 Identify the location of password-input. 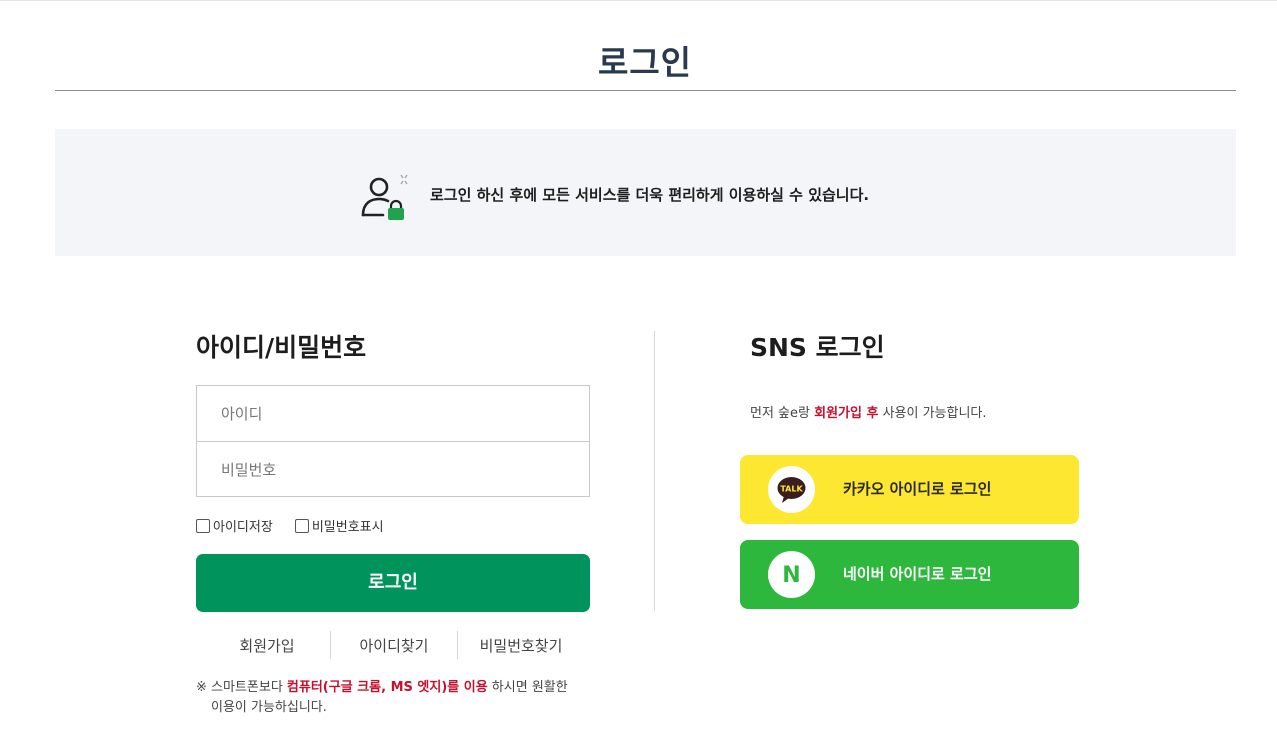
(393, 469).